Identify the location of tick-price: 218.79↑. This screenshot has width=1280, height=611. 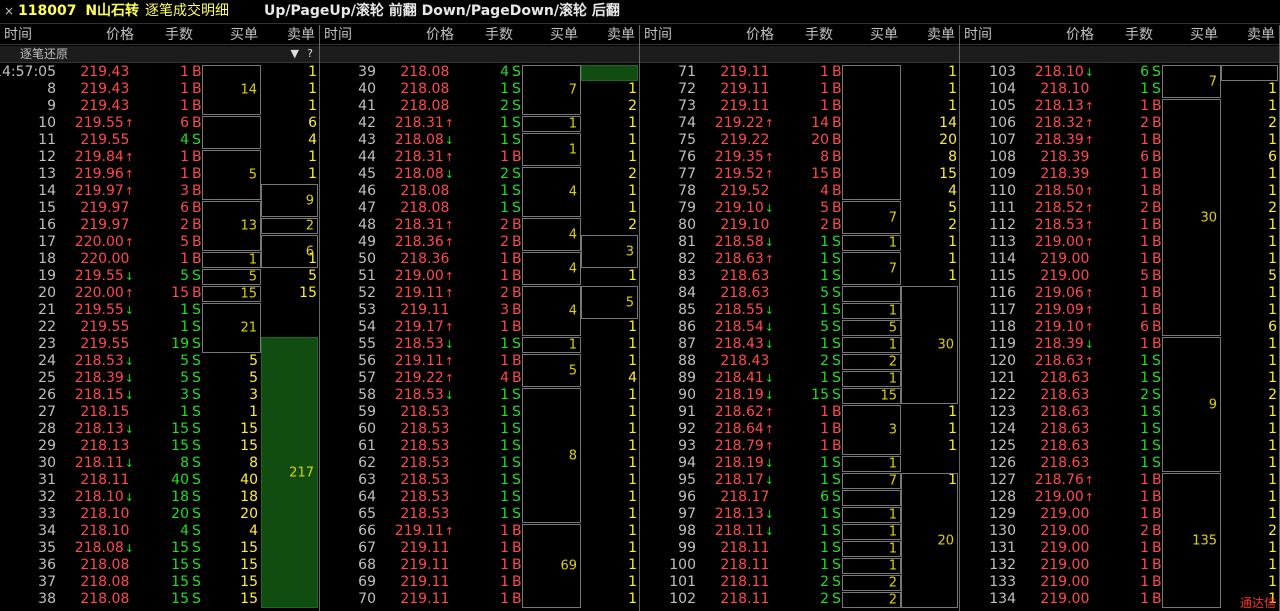
(744, 446).